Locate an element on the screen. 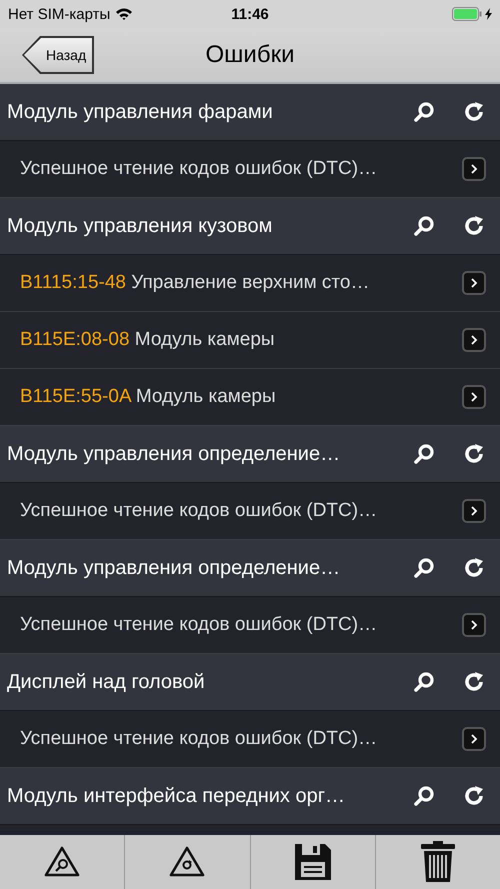 The image size is (500, 889). module-name: Дисплей над головой is located at coordinates (106, 682).